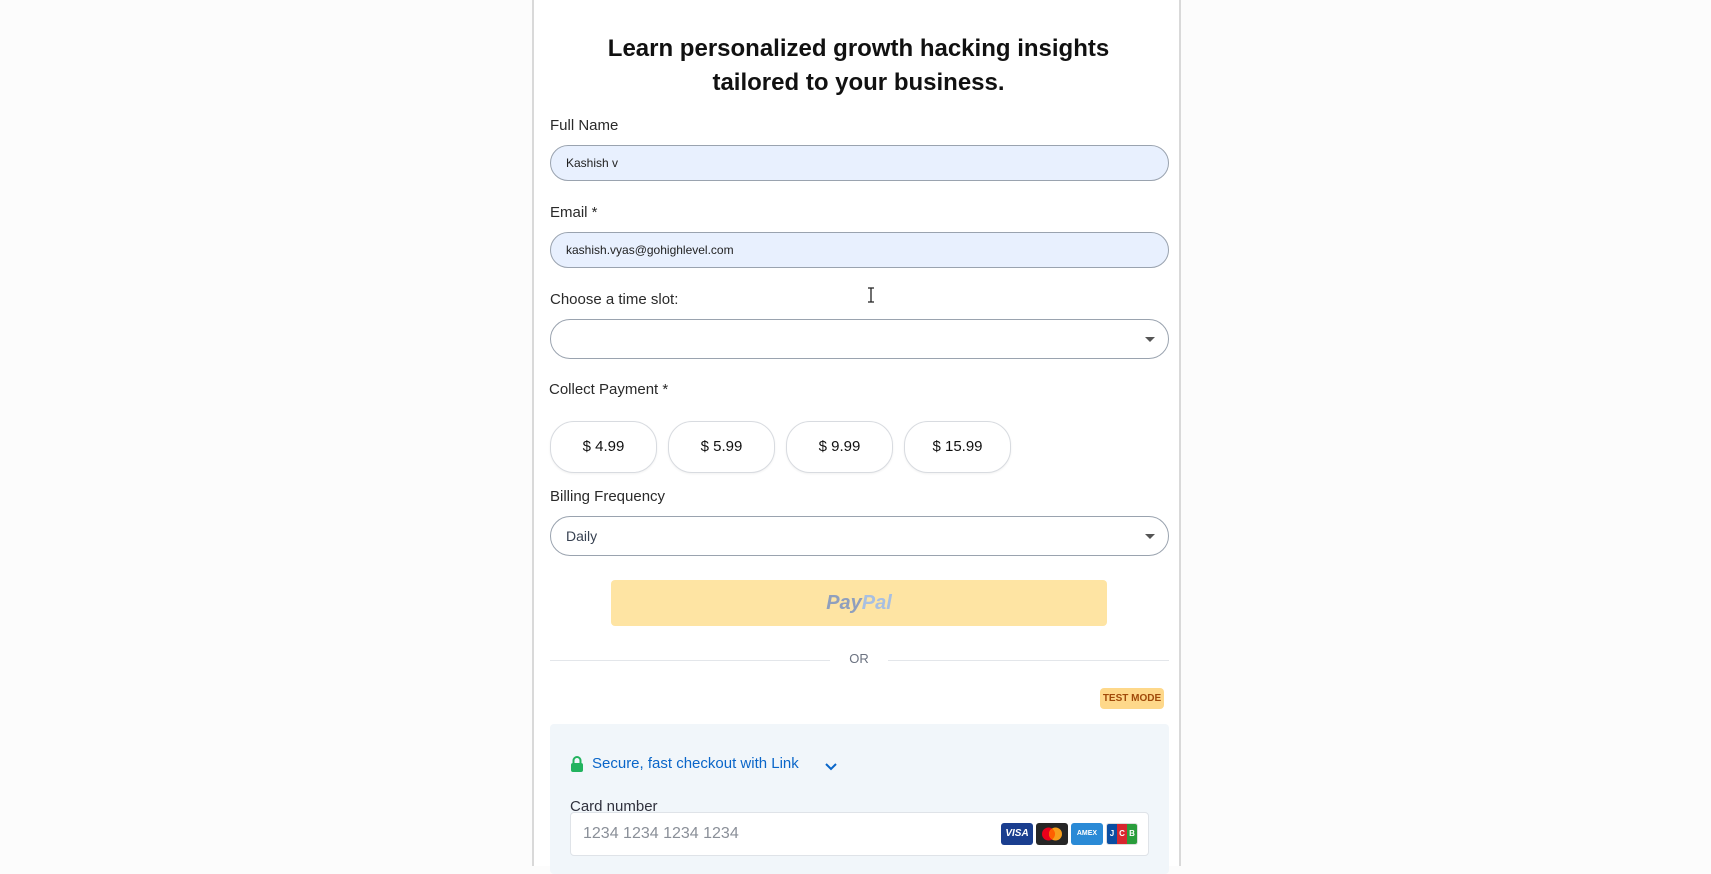  I want to click on time-slot-label: Choose a time slot:, so click(614, 299).